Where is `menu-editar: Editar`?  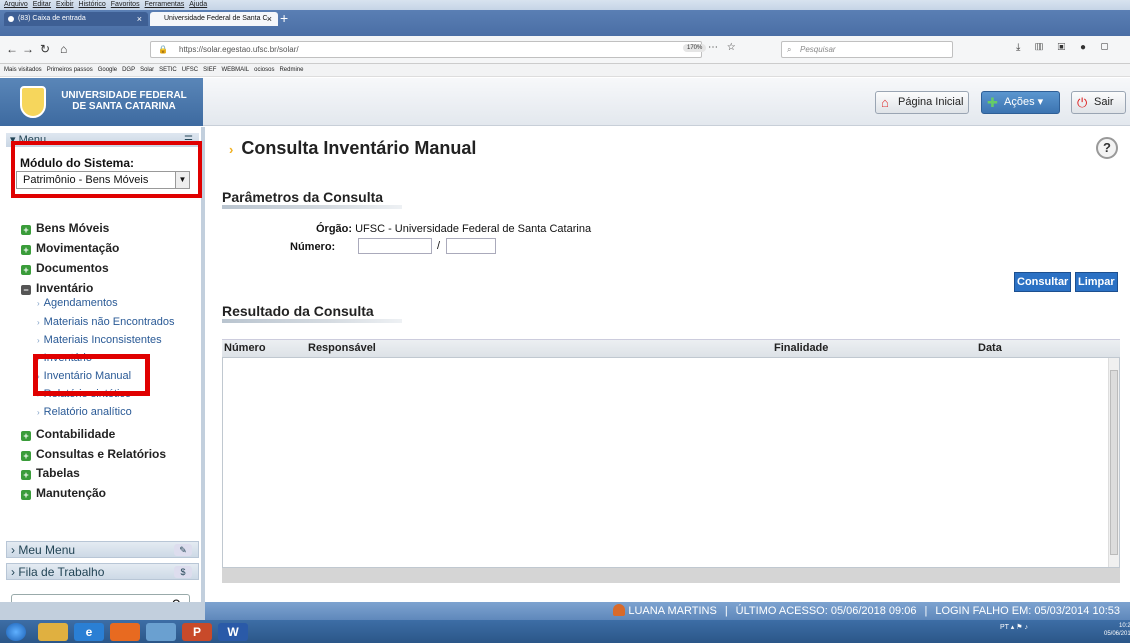 menu-editar: Editar is located at coordinates (42, 4).